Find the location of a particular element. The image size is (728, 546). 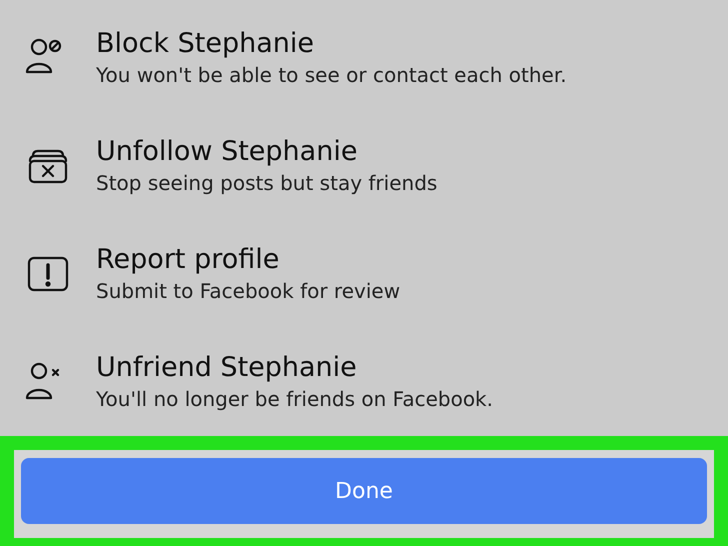

done-button: Done is located at coordinates (364, 491).